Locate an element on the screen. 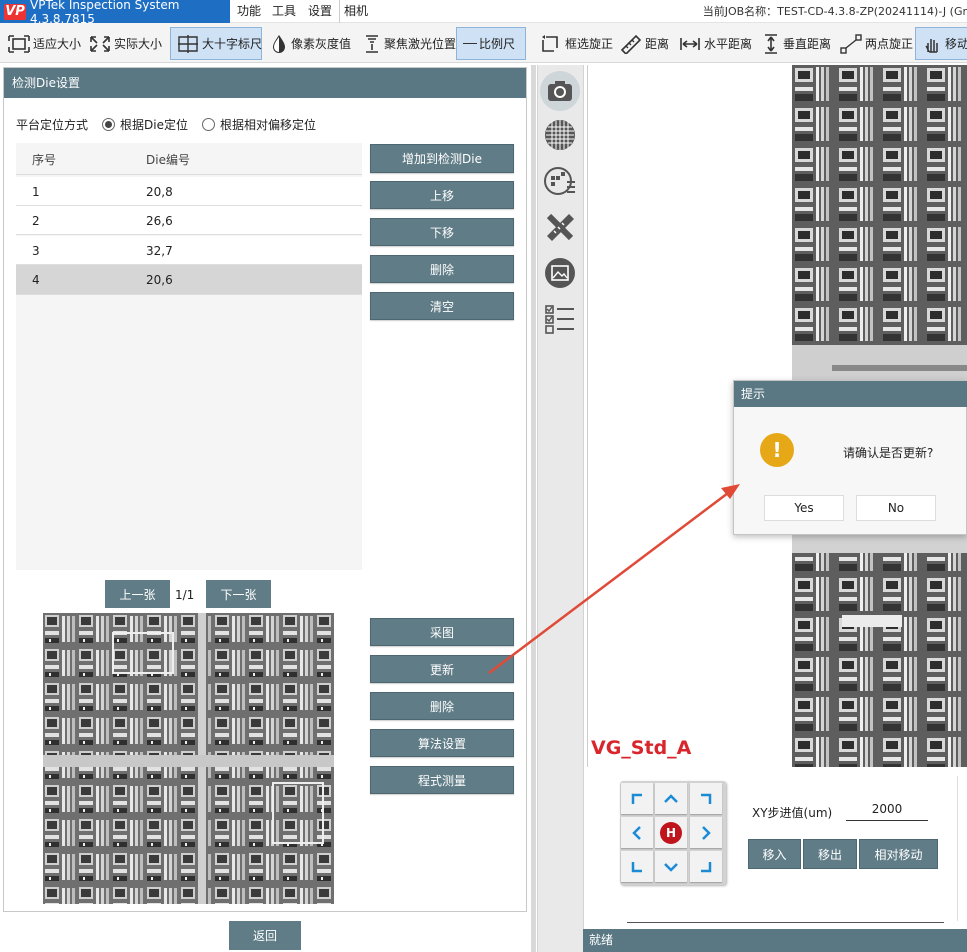 The image size is (967, 952). laser-icon is located at coordinates (372, 43).